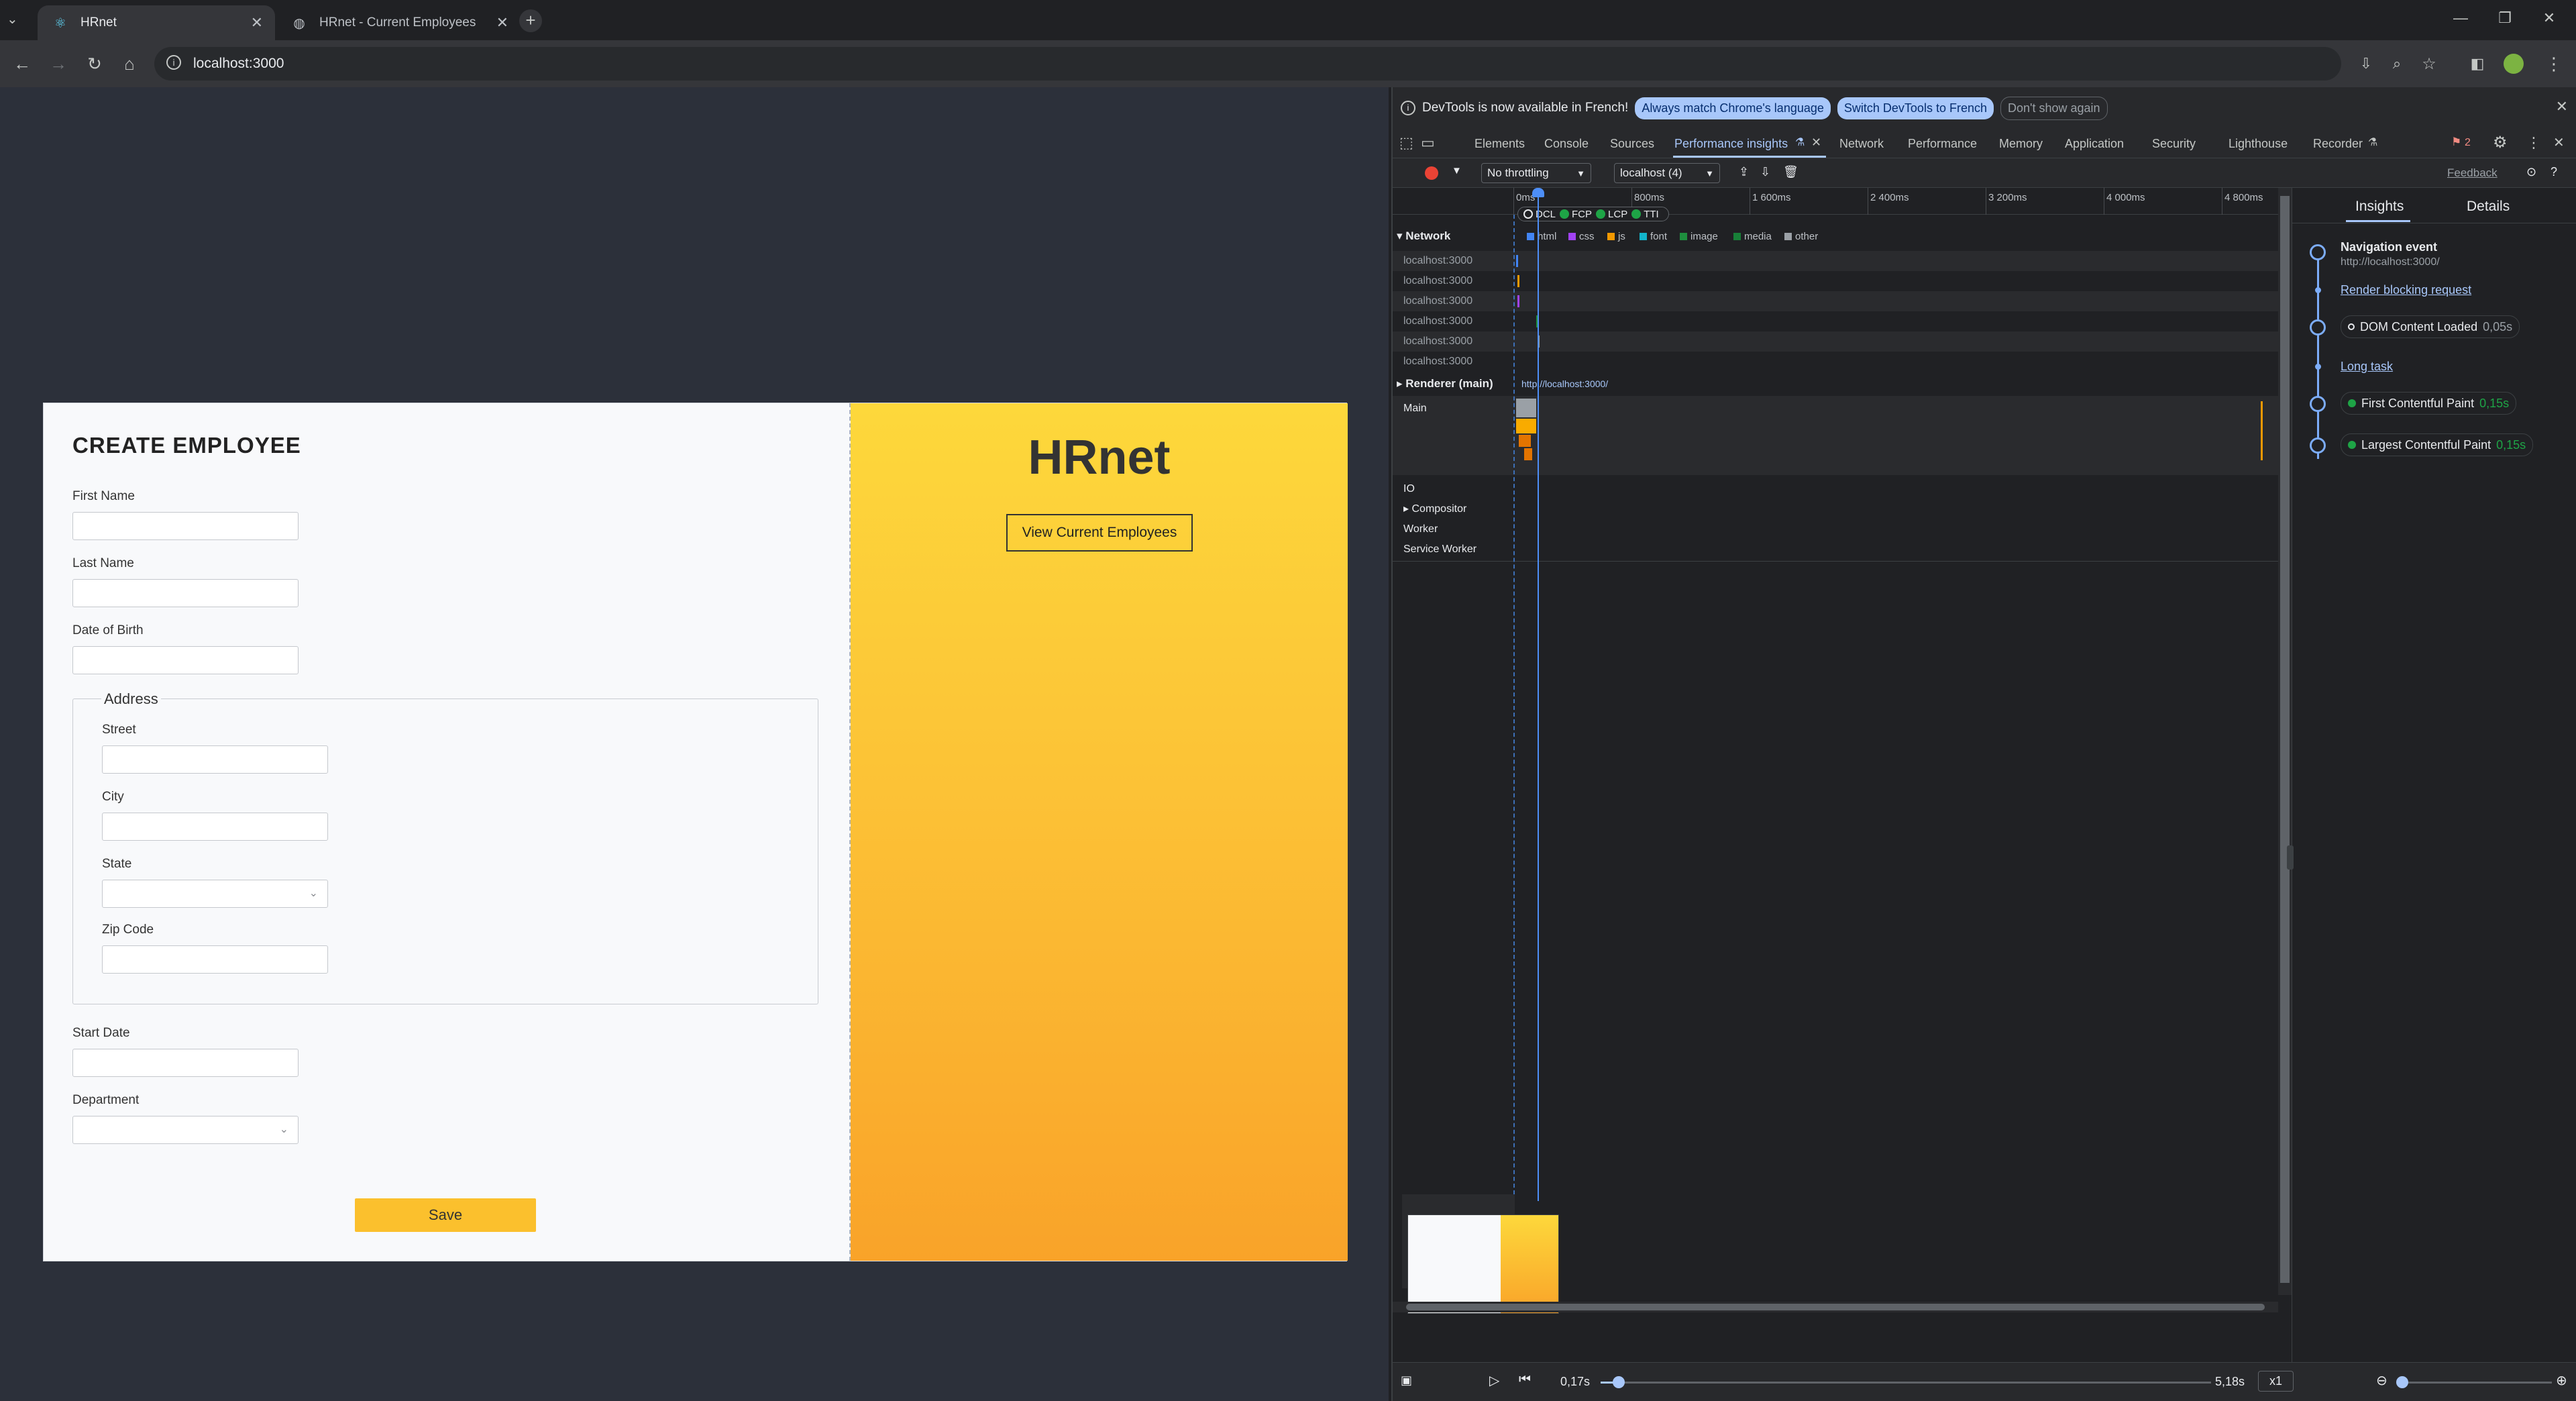  Describe the element at coordinates (2174, 144) in the screenshot. I see `tab-security: Security` at that location.